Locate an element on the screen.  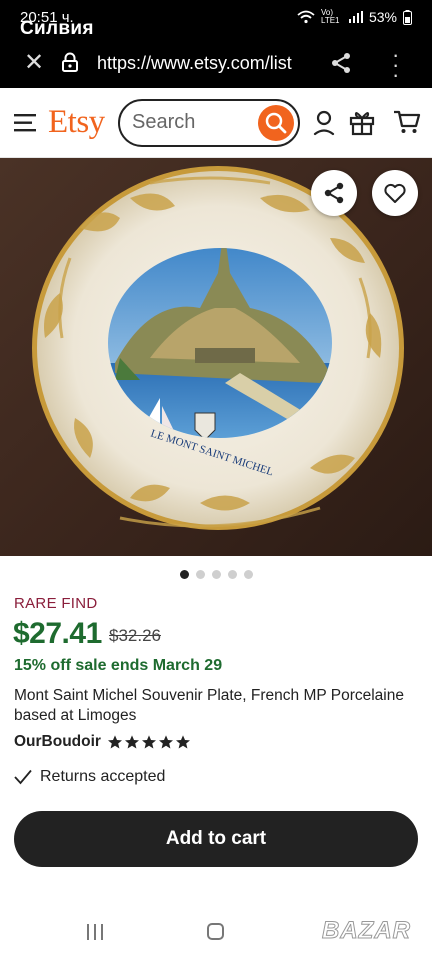
search-icon is located at coordinates (276, 123).